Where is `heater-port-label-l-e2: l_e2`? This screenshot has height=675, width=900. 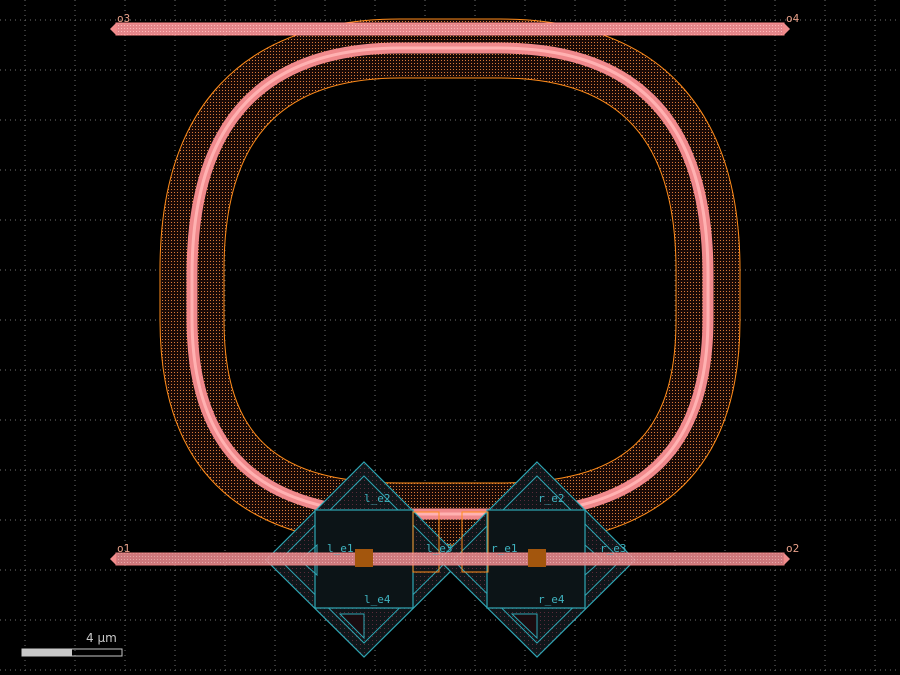
heater-port-label-l-e2: l_e2 is located at coordinates (377, 498).